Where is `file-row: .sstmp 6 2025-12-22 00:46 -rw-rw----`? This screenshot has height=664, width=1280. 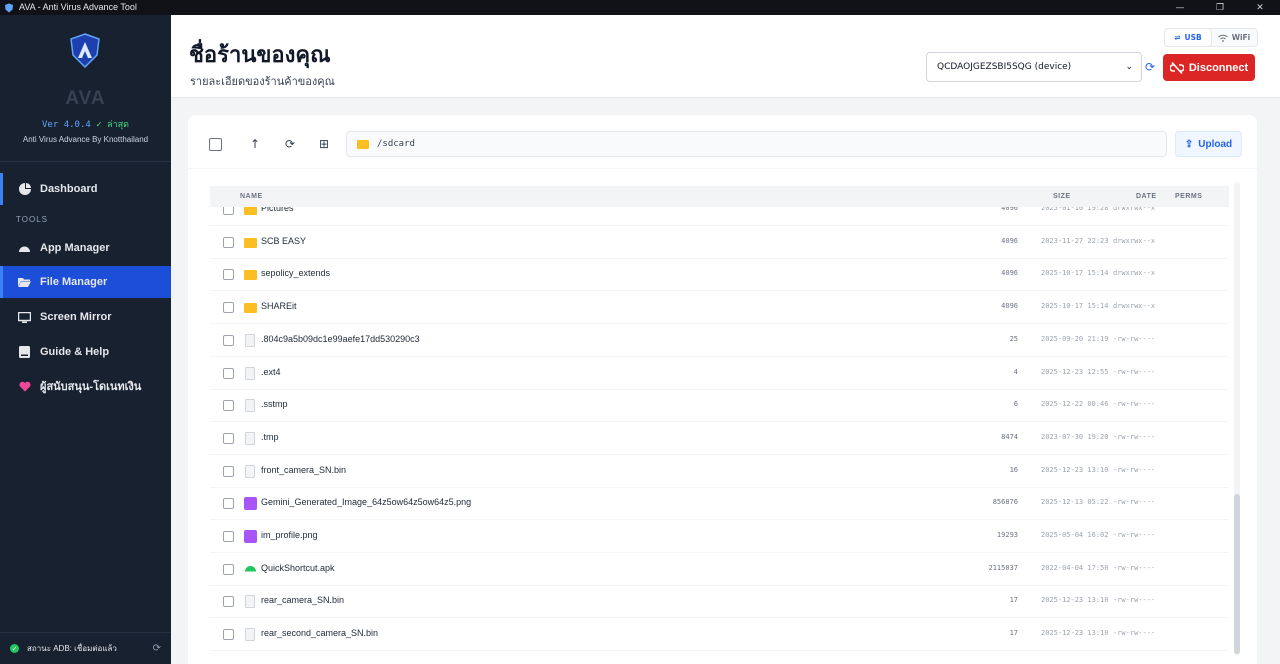
file-row: .sstmp 6 2025-12-22 00:46 -rw-rw---- is located at coordinates (719, 406).